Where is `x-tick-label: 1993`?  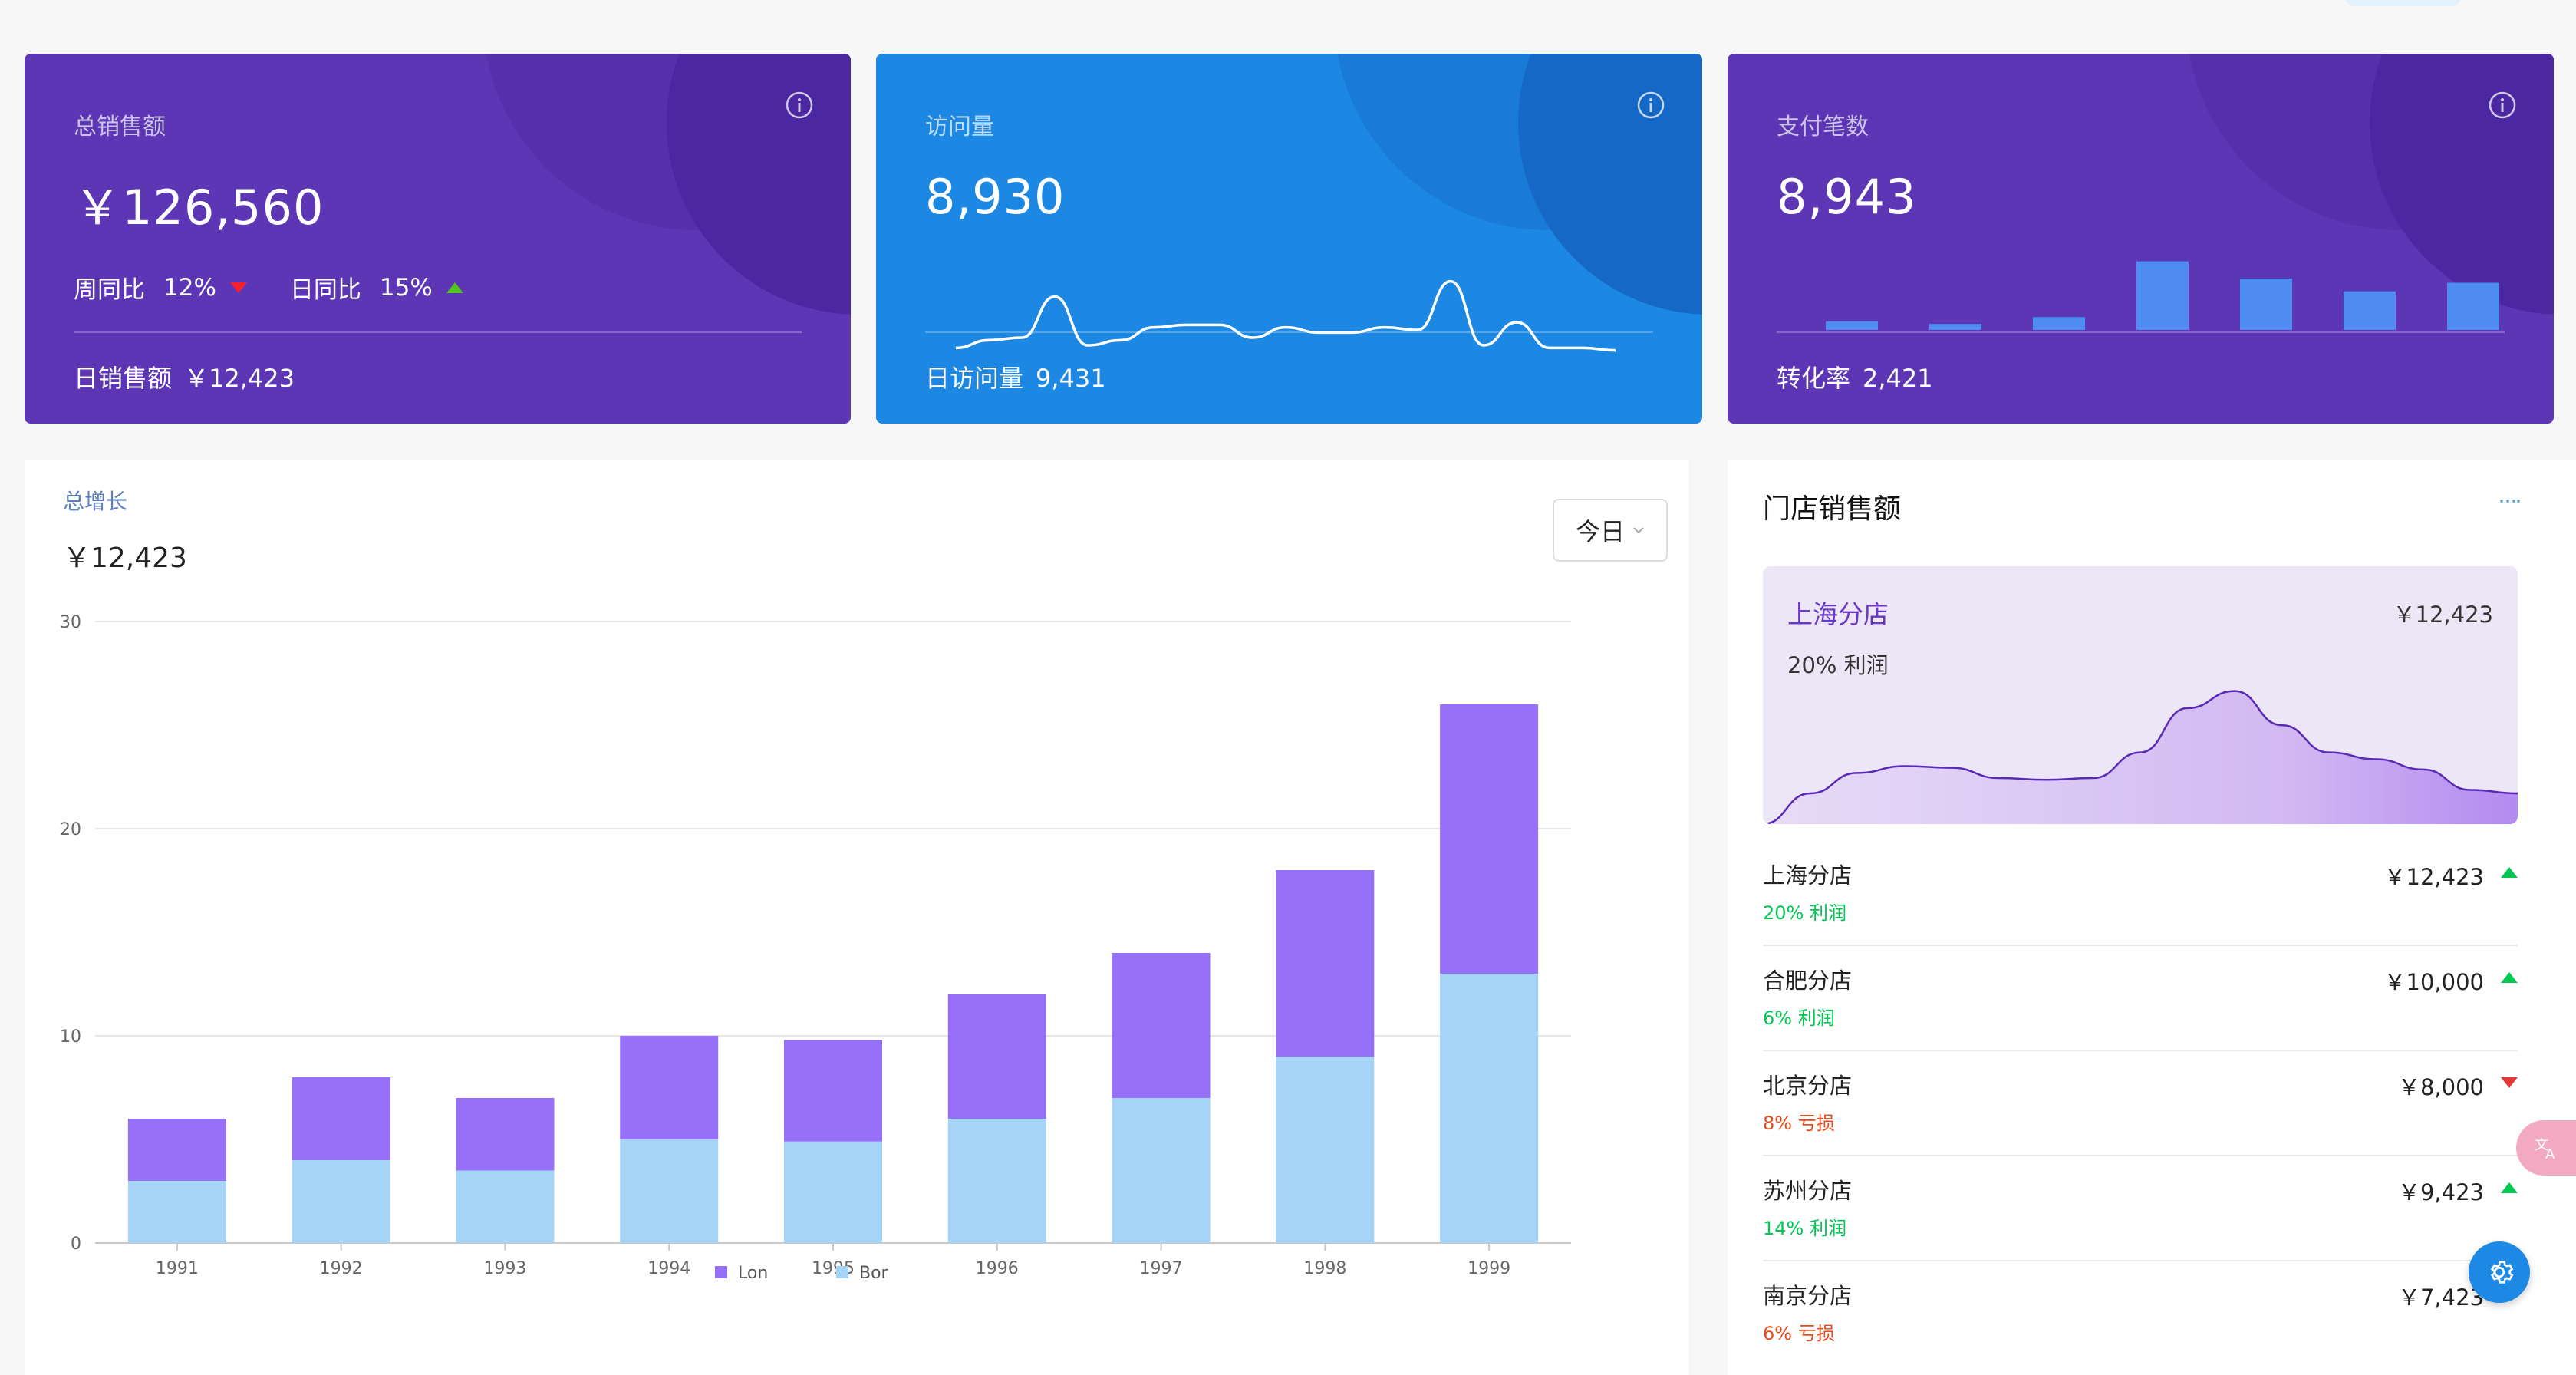 x-tick-label: 1993 is located at coordinates (504, 1268).